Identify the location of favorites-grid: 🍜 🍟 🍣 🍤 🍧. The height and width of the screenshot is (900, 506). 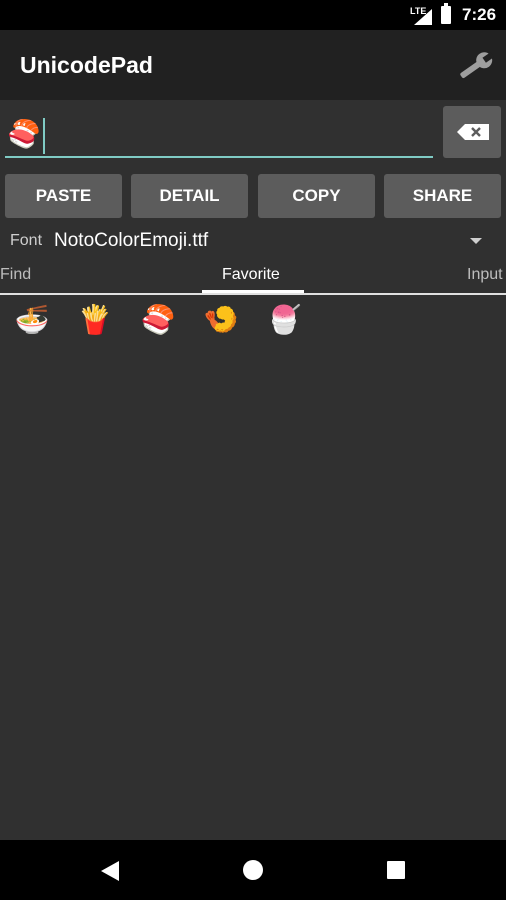
(253, 322).